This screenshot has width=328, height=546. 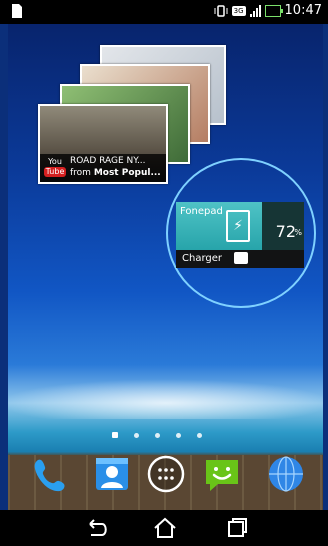 What do you see at coordinates (112, 474) in the screenshot?
I see `contacts-icon` at bounding box center [112, 474].